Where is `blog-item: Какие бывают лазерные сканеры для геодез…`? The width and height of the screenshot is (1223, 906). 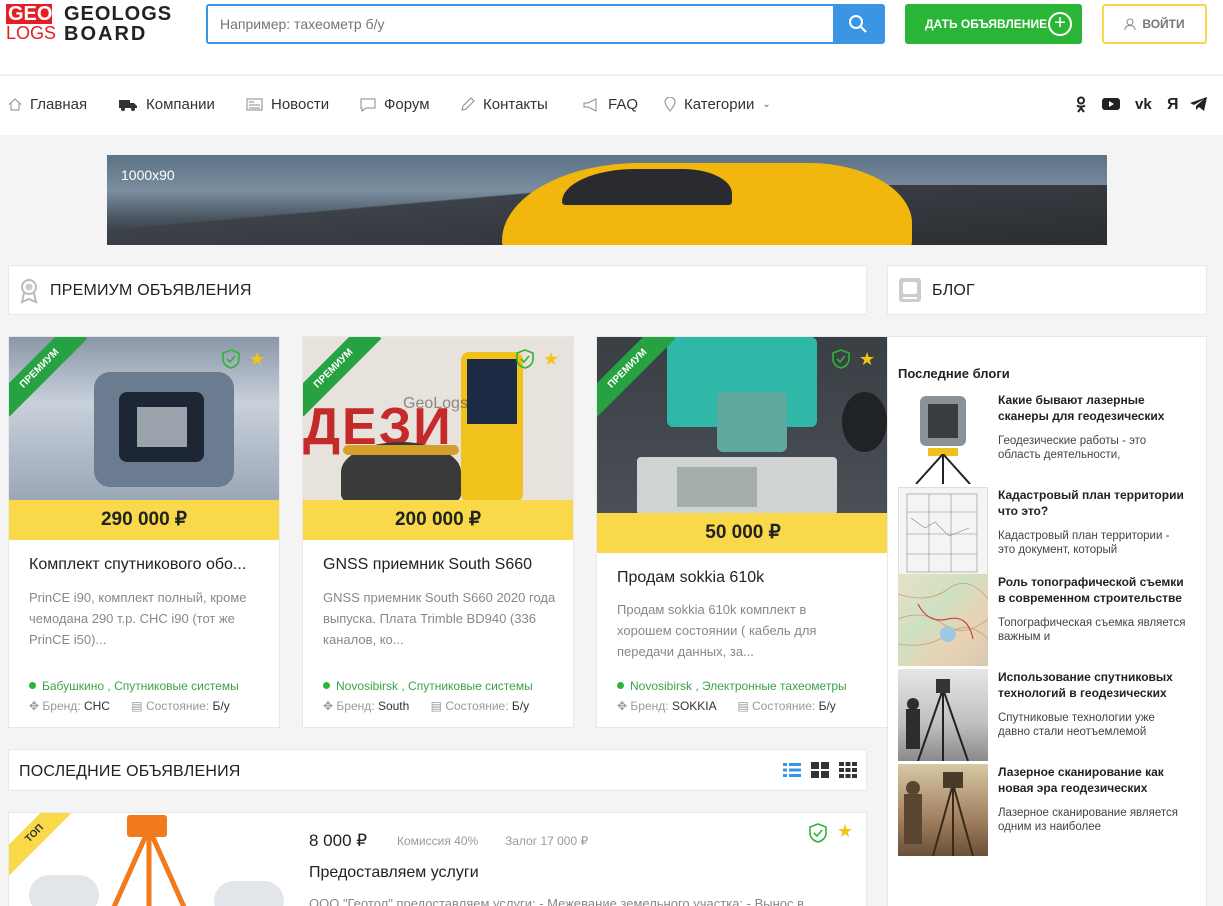 blog-item: Какие бывают лазерные сканеры для геодез… is located at coordinates (1048, 438).